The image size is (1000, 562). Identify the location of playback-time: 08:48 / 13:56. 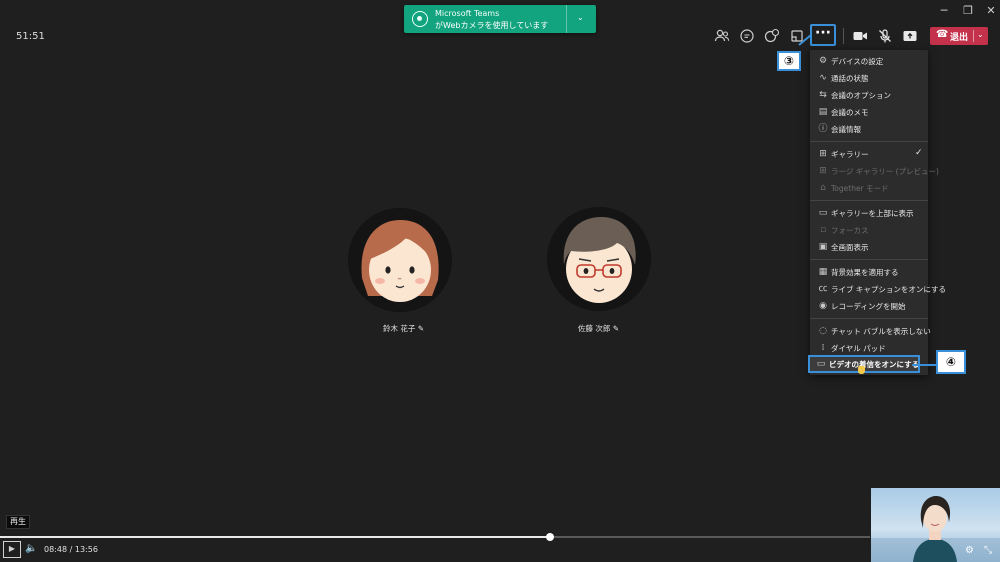
(71, 549).